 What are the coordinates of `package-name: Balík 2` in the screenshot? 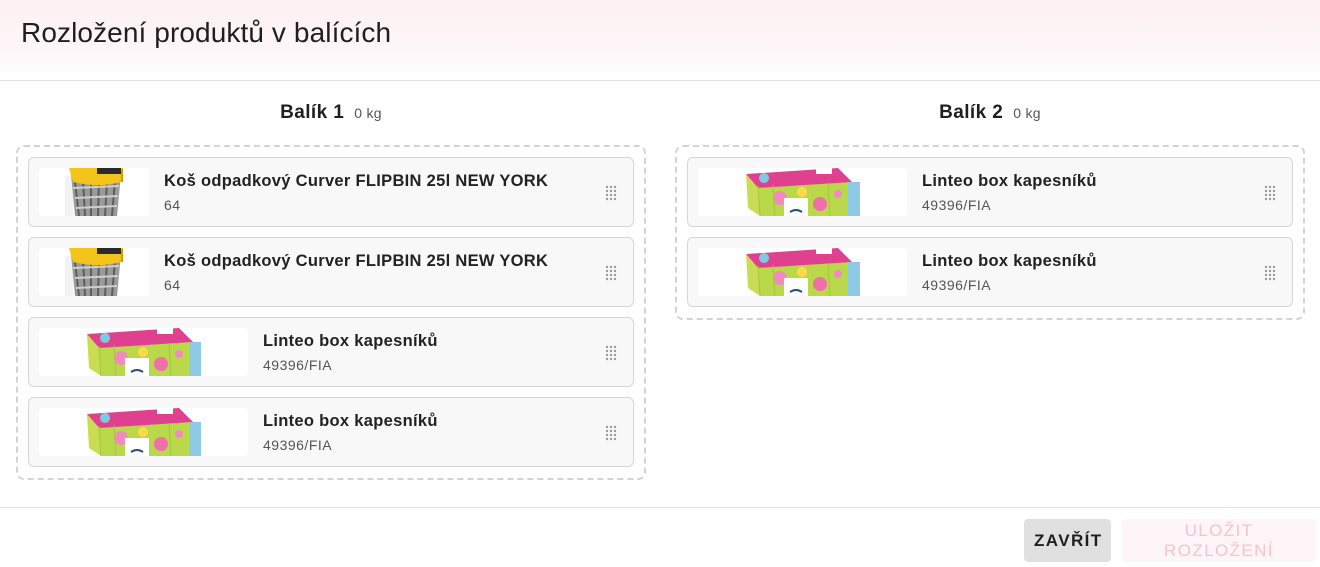 It's located at (971, 112).